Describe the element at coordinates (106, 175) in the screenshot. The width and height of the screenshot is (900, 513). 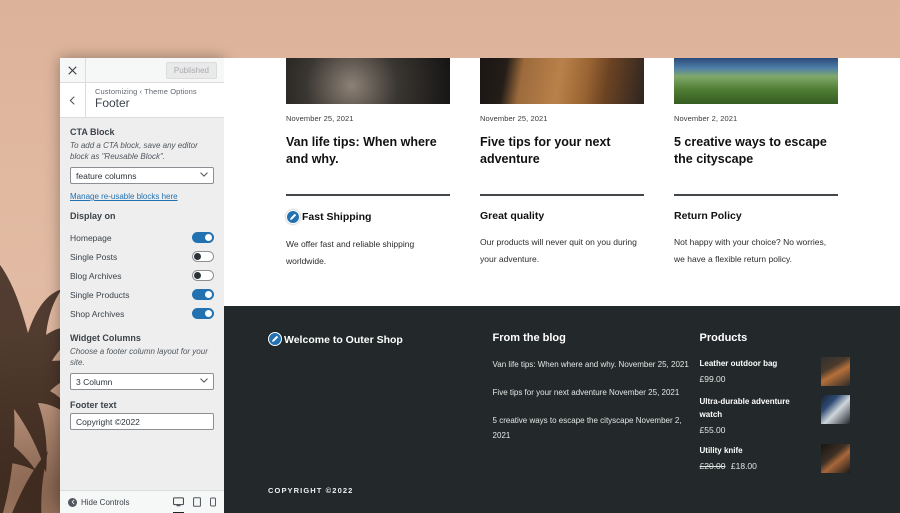
I see `cta-block-select-value: feature columns` at that location.